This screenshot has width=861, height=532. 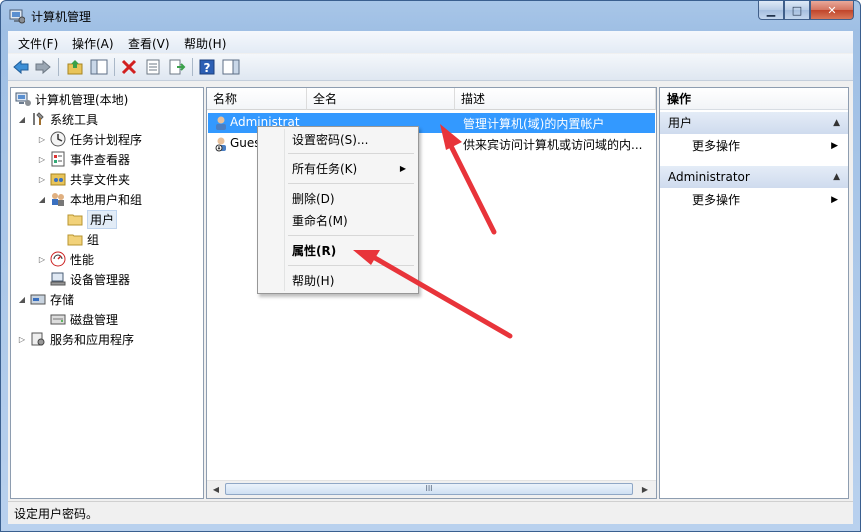 What do you see at coordinates (381, 99) in the screenshot?
I see `column-header-fullname: 全名` at bounding box center [381, 99].